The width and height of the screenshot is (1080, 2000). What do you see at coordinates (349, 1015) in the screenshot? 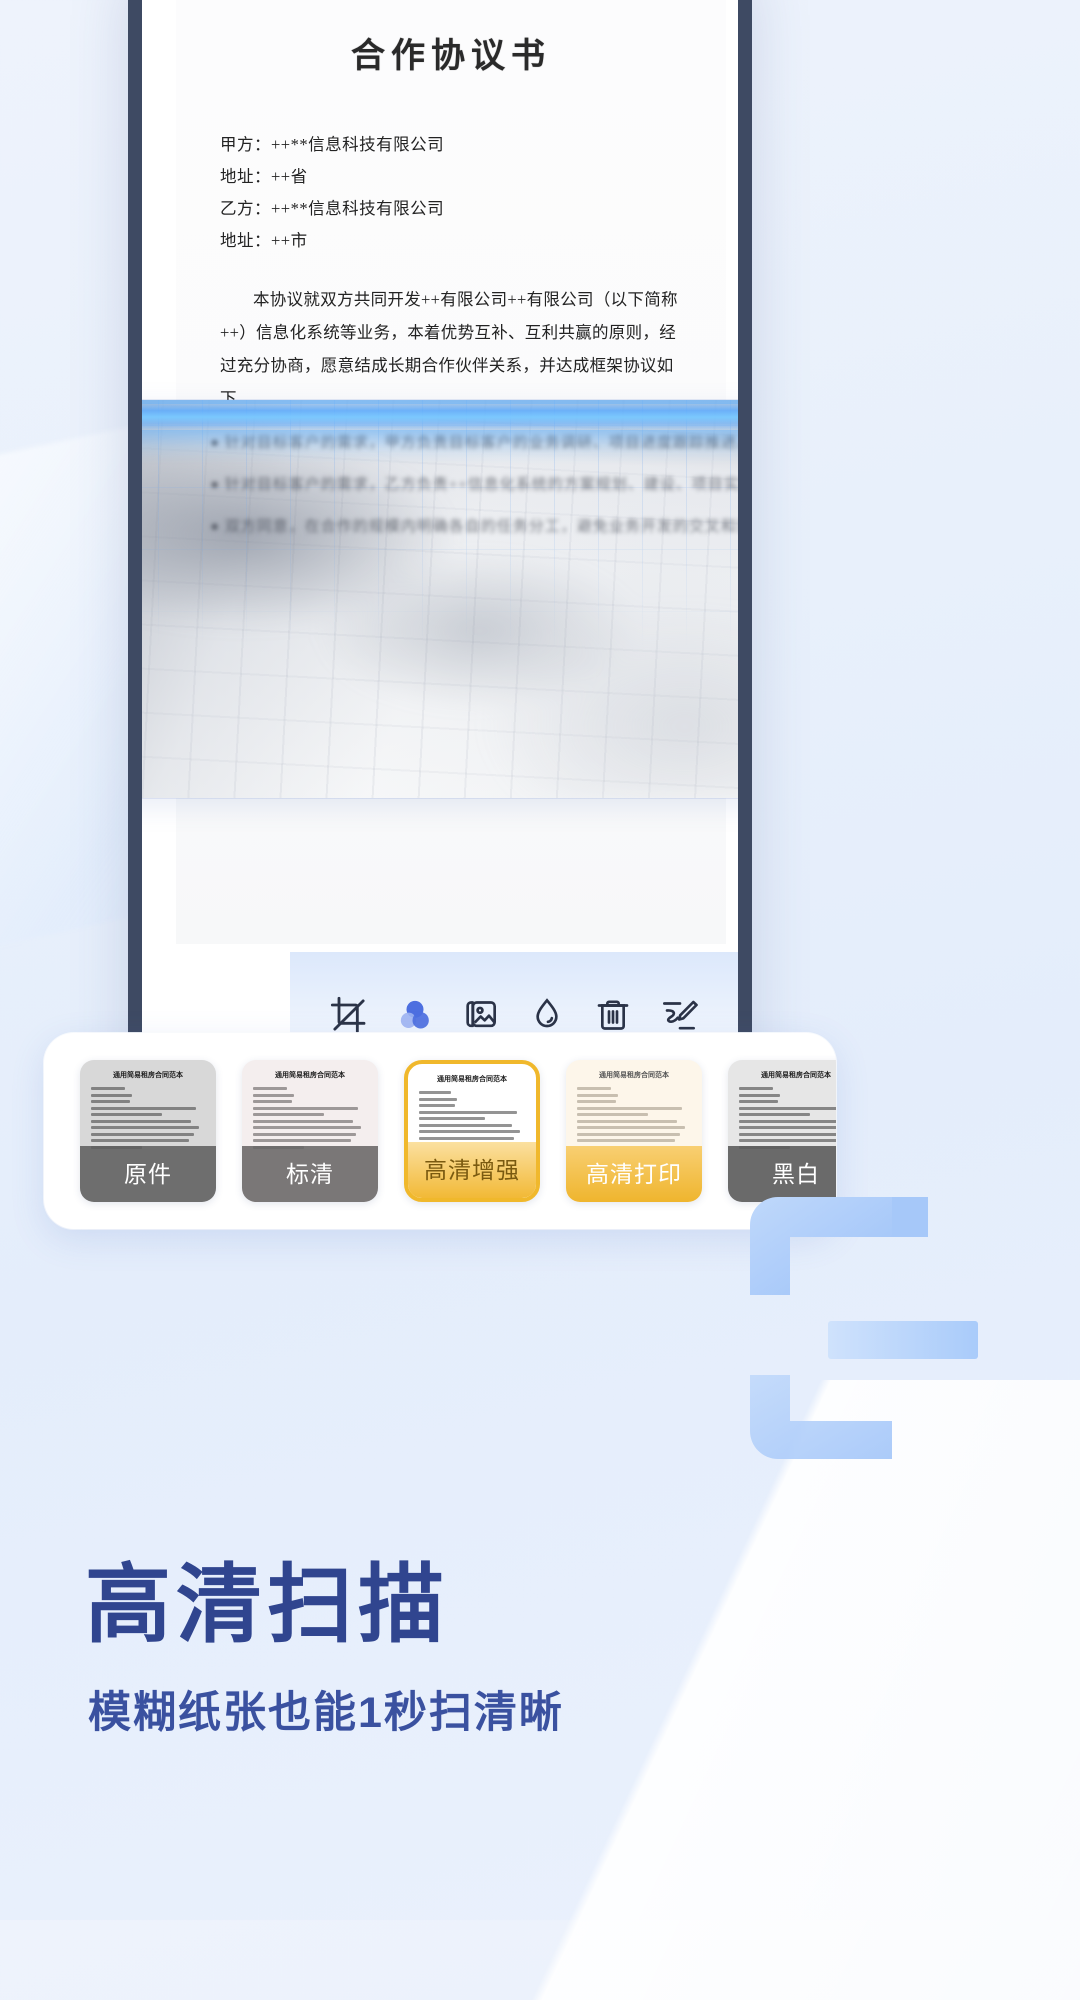
I see `crop-icon` at bounding box center [349, 1015].